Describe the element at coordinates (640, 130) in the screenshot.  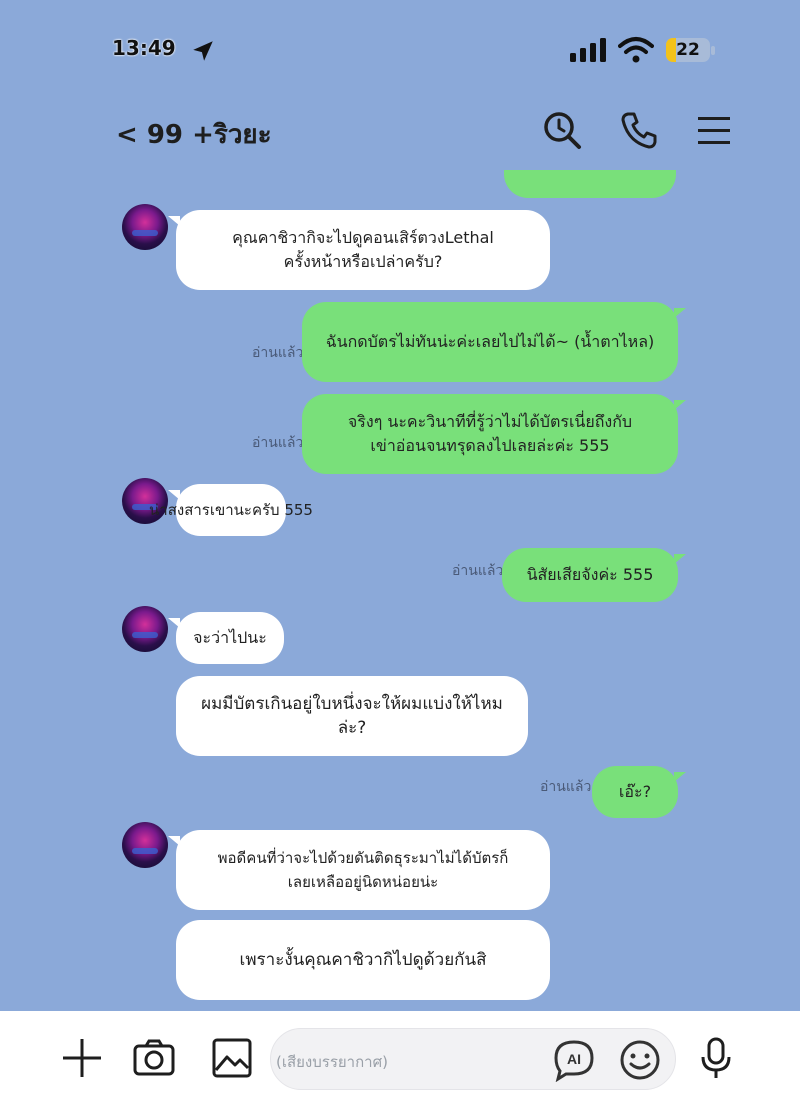
I see `phone-icon` at that location.